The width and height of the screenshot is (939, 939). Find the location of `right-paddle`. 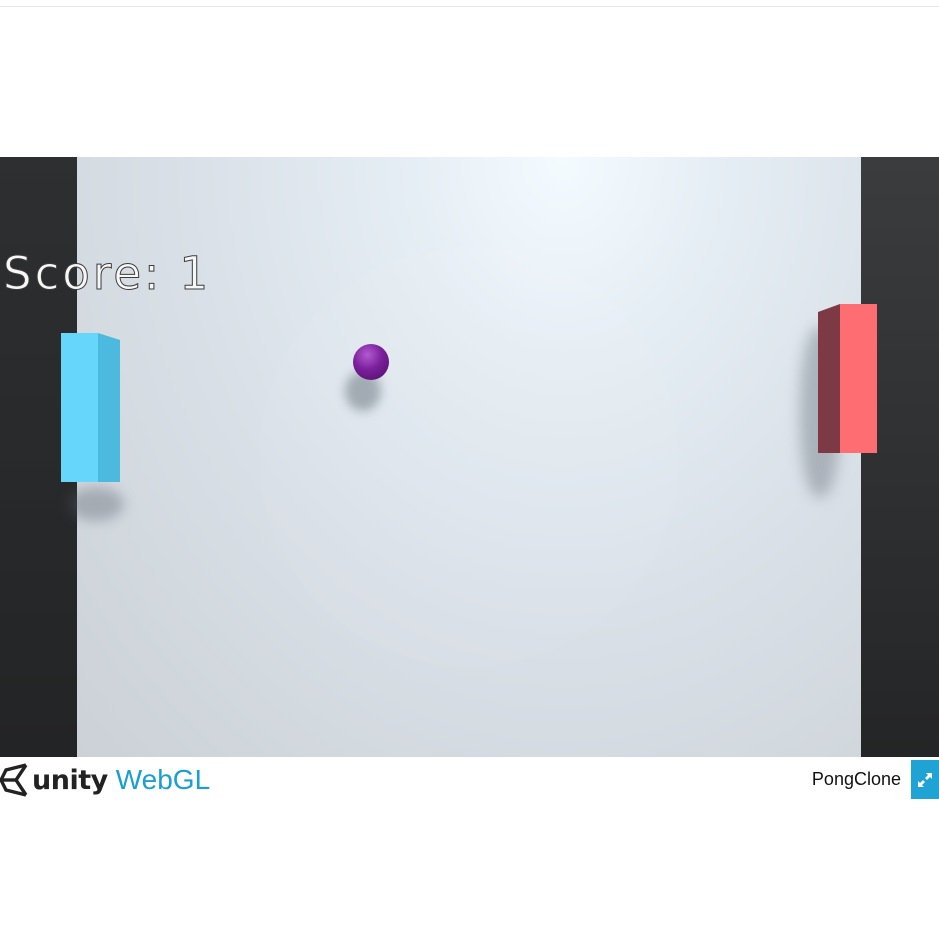

right-paddle is located at coordinates (847, 378).